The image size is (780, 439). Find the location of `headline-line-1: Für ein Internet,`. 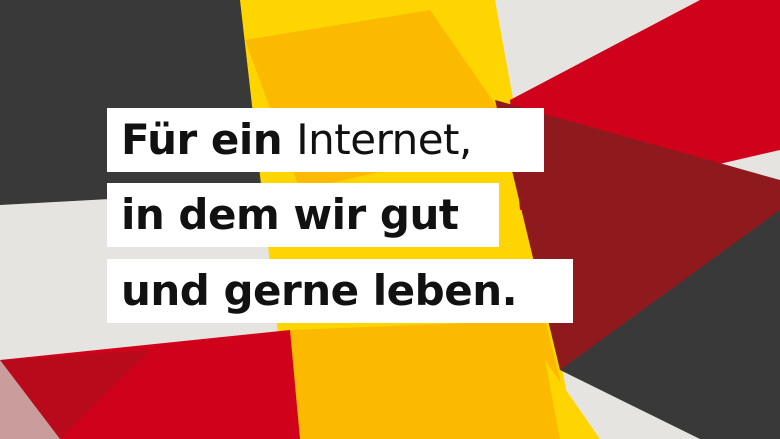

headline-line-1: Für ein Internet, is located at coordinates (325, 140).